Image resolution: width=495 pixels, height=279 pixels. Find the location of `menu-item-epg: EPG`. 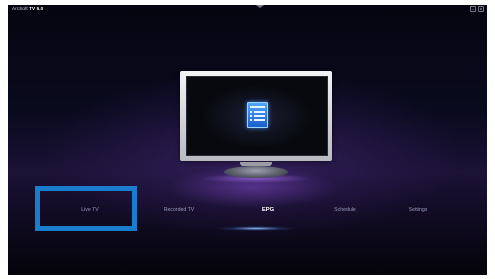

menu-item-epg: EPG is located at coordinates (268, 210).